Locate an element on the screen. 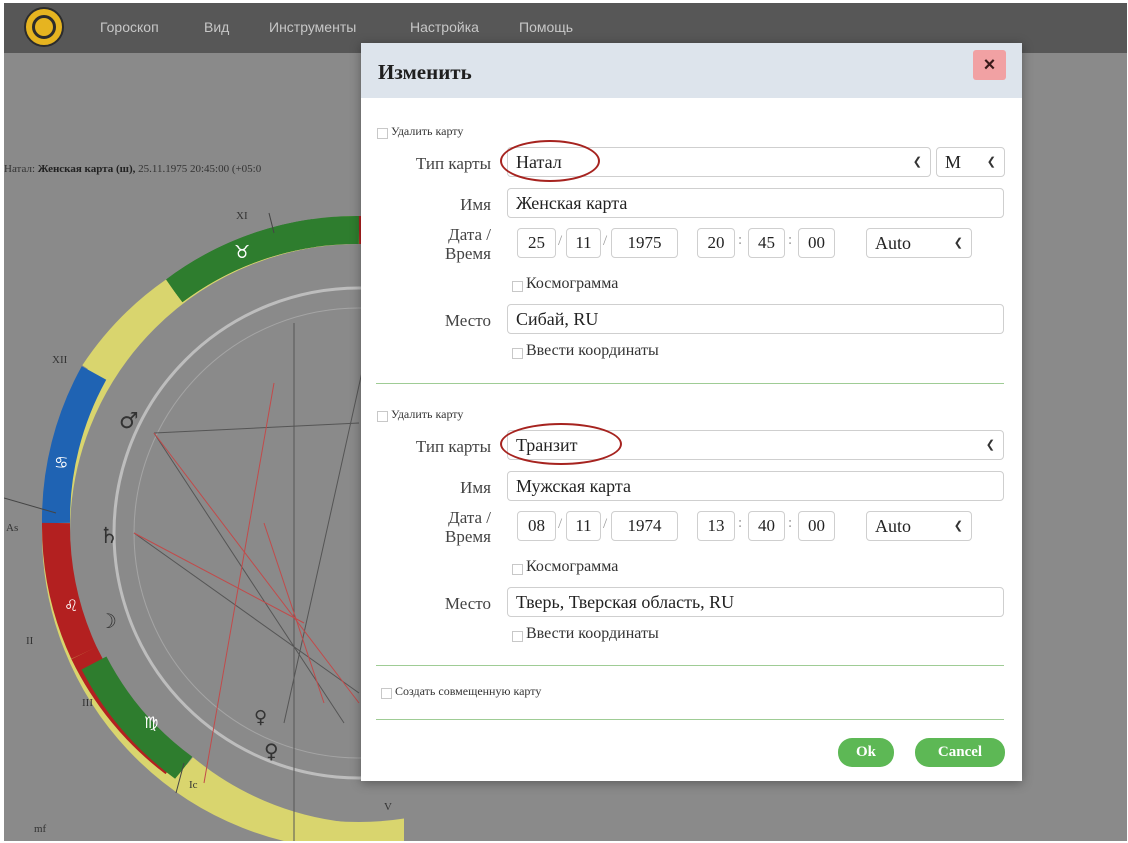 The width and height of the screenshot is (1128, 843). chart2-type-select: Транзит ❮ is located at coordinates (755, 445).